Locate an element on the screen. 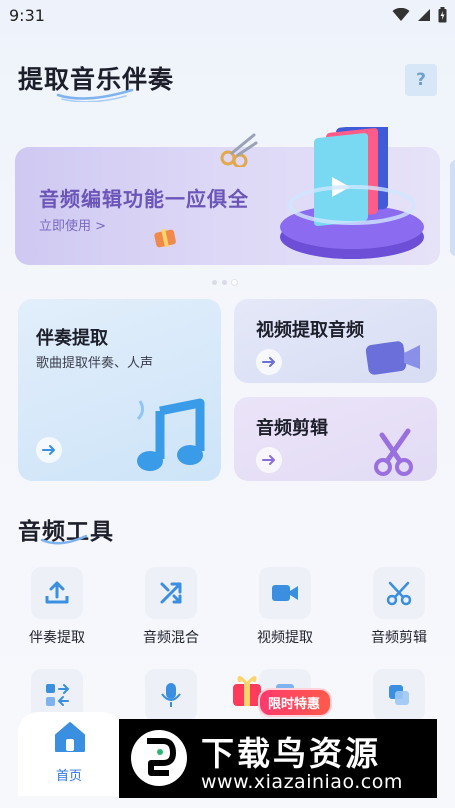  banner-title: 音频编辑功能一应俱全 is located at coordinates (144, 199).